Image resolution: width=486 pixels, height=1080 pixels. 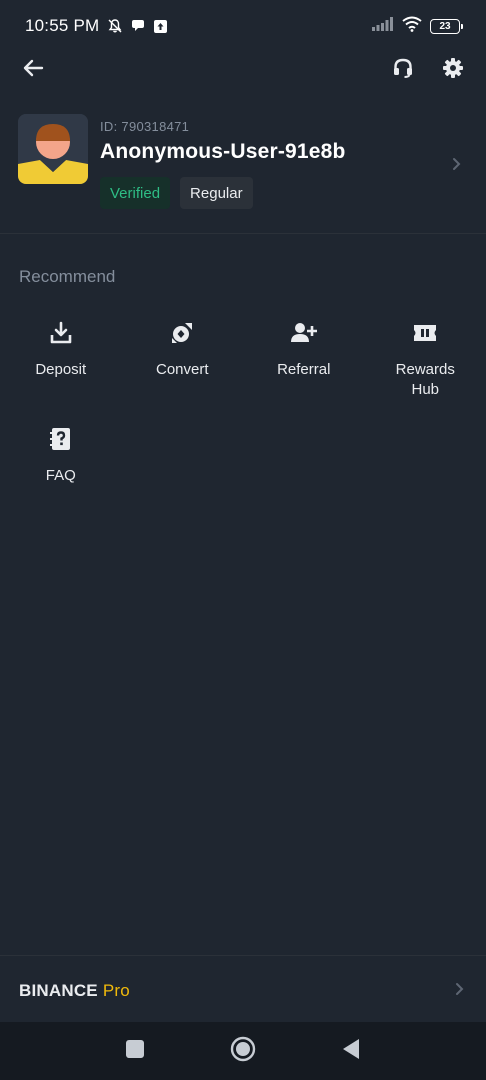 I want to click on battery-icon: 23, so click(x=446, y=26).